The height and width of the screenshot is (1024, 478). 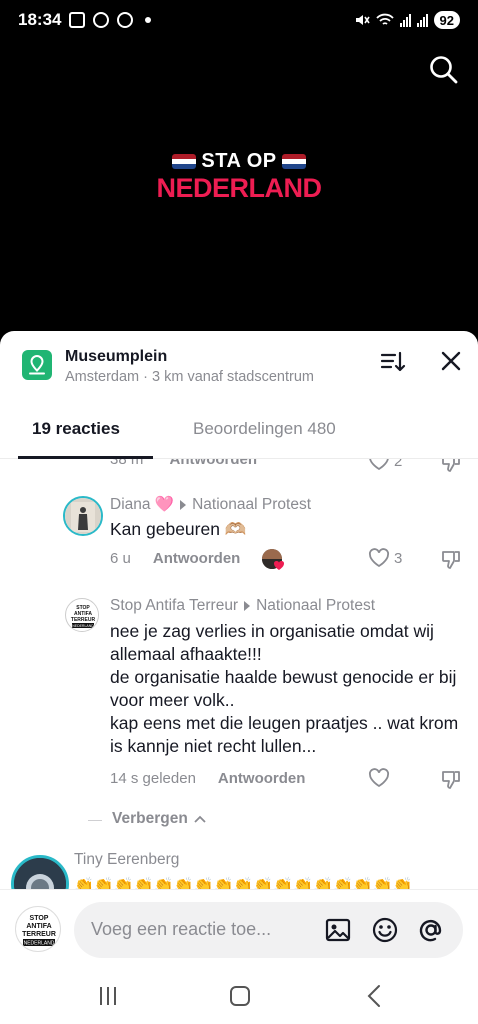 I want to click on avatar: STOP ANTIFA TERREUR NEDERLAND, so click(x=82, y=615).